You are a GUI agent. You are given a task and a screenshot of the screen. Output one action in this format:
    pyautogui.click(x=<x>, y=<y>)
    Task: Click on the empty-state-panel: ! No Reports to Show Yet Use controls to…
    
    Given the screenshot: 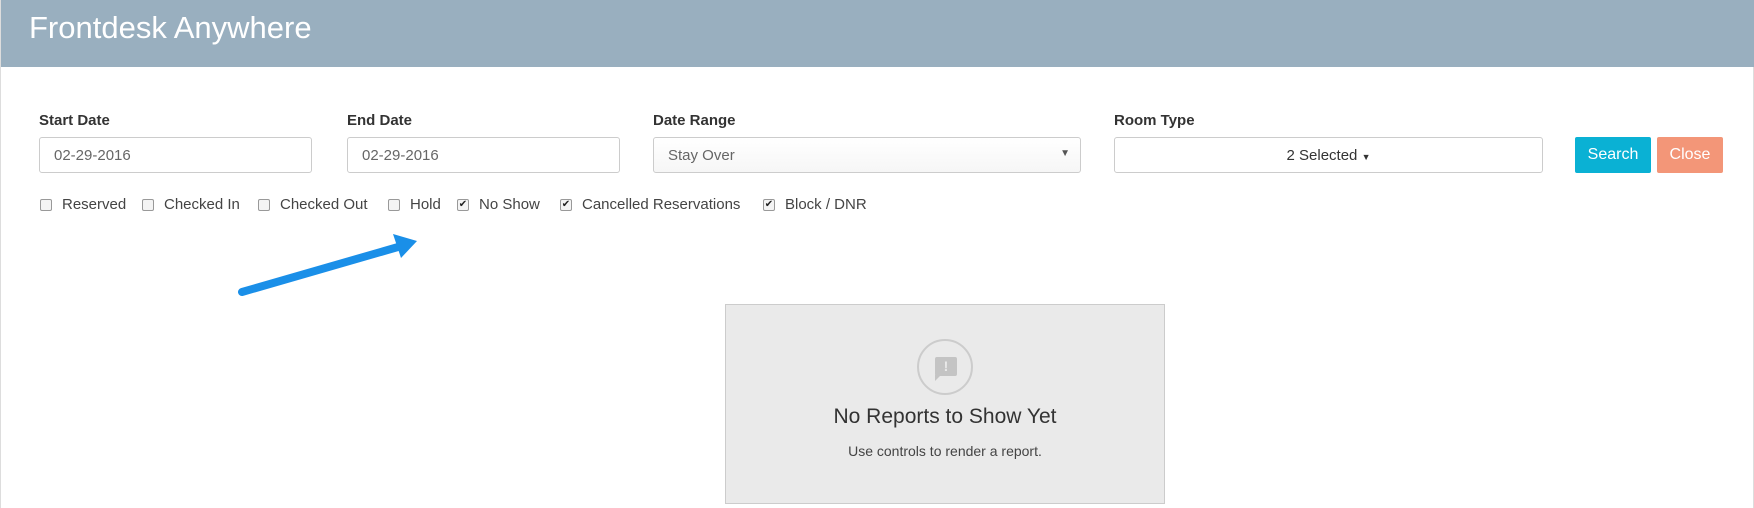 What is the action you would take?
    pyautogui.click(x=945, y=404)
    